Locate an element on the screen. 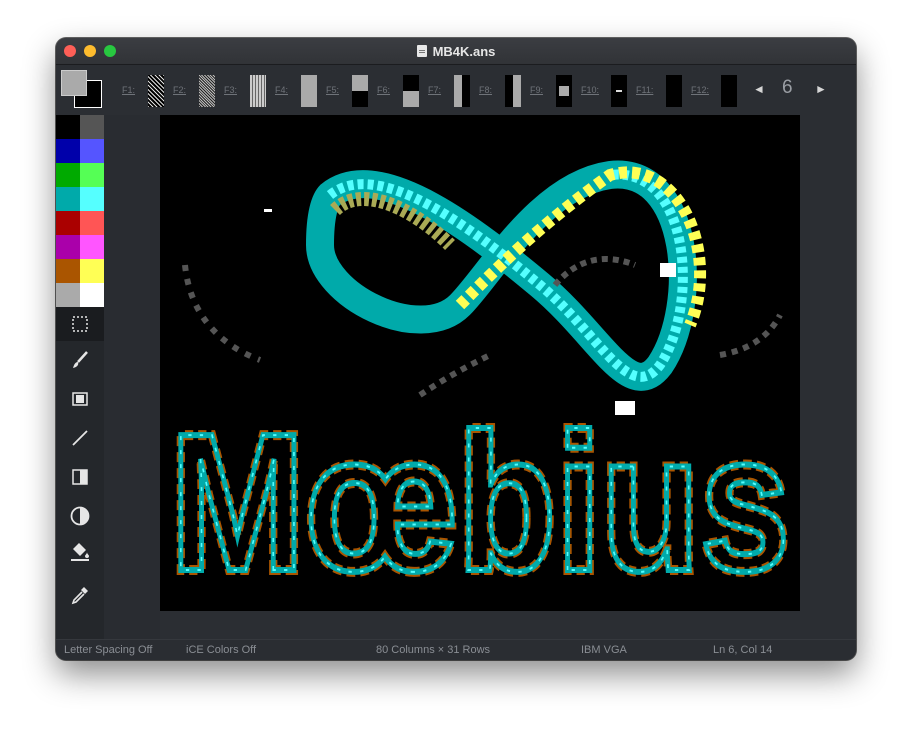 This screenshot has width=912, height=736. window-title: MB4K.ans is located at coordinates (464, 51).